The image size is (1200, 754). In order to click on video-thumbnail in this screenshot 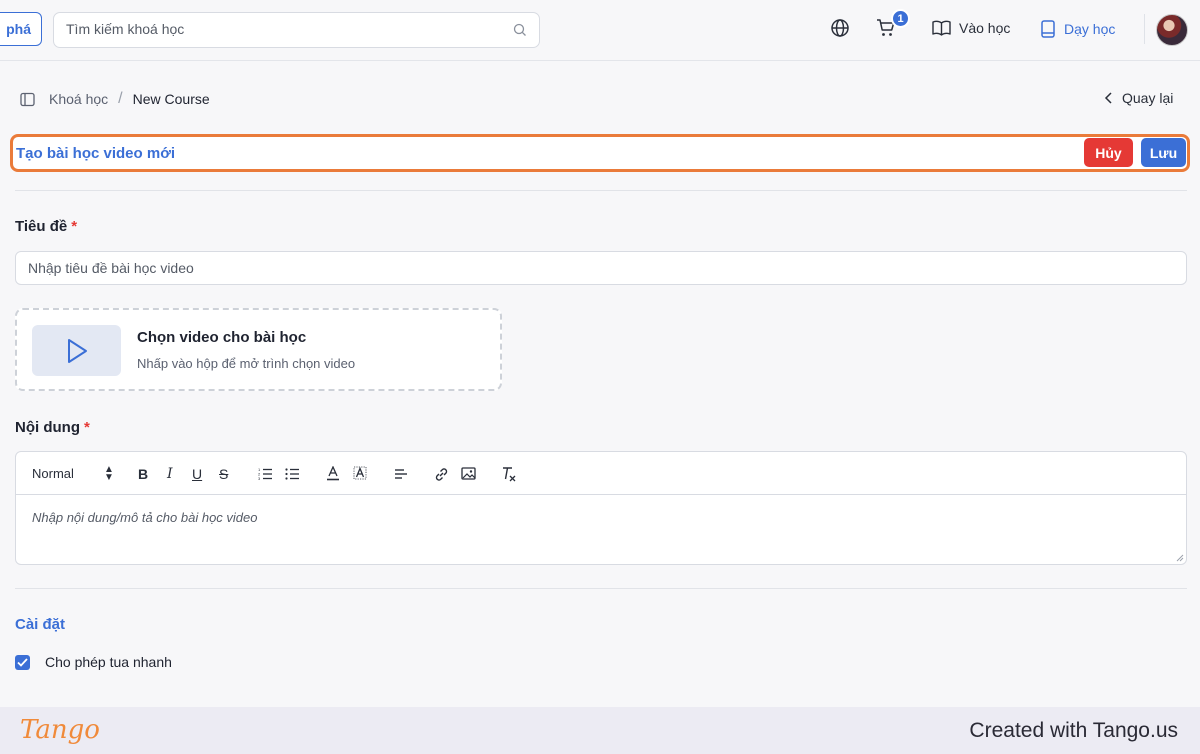, I will do `click(76, 350)`.